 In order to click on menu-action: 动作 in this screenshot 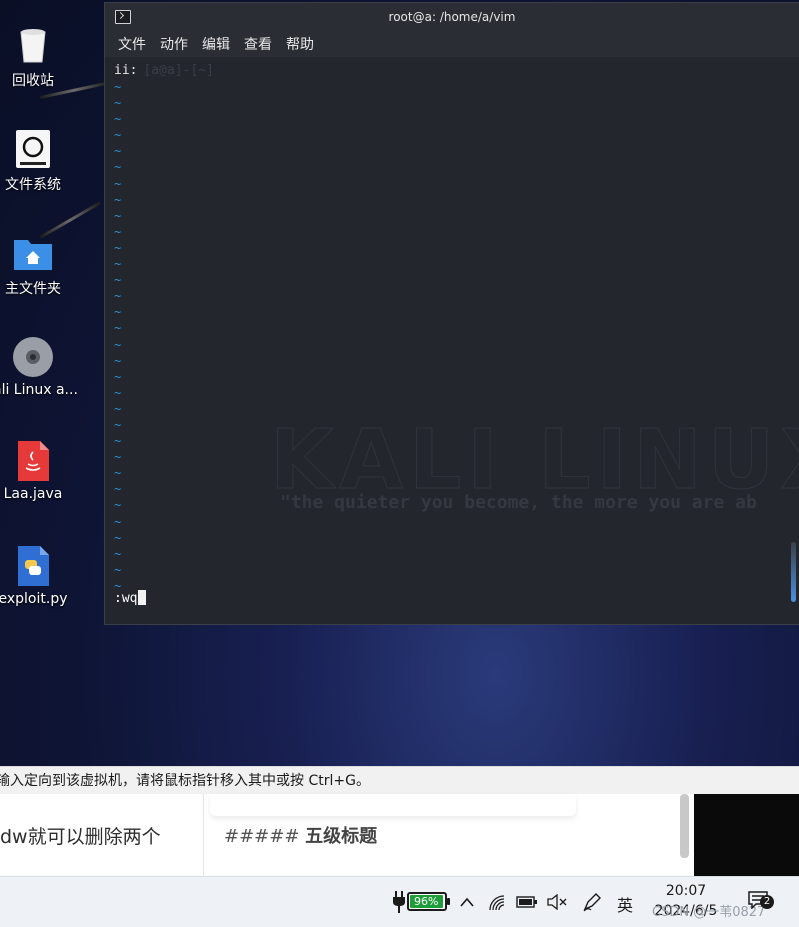, I will do `click(174, 44)`.